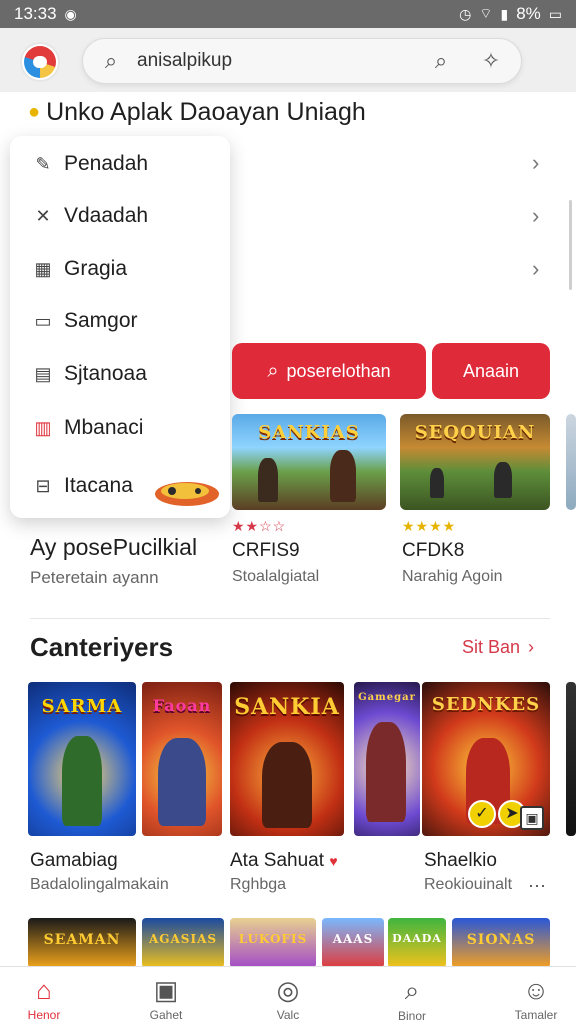  Describe the element at coordinates (486, 13) in the screenshot. I see `wifi-icon: ⌔` at that location.